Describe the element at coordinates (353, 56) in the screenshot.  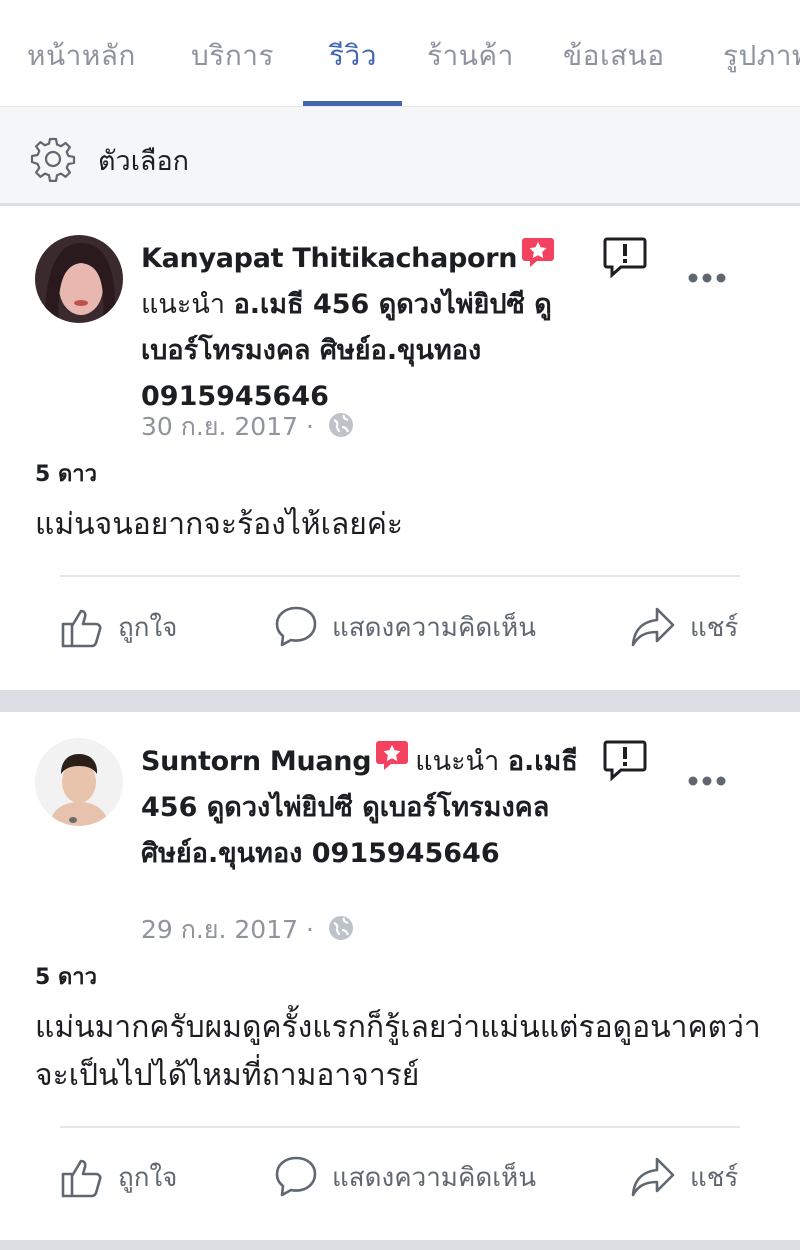
I see `tab-reviews: รีวิว` at that location.